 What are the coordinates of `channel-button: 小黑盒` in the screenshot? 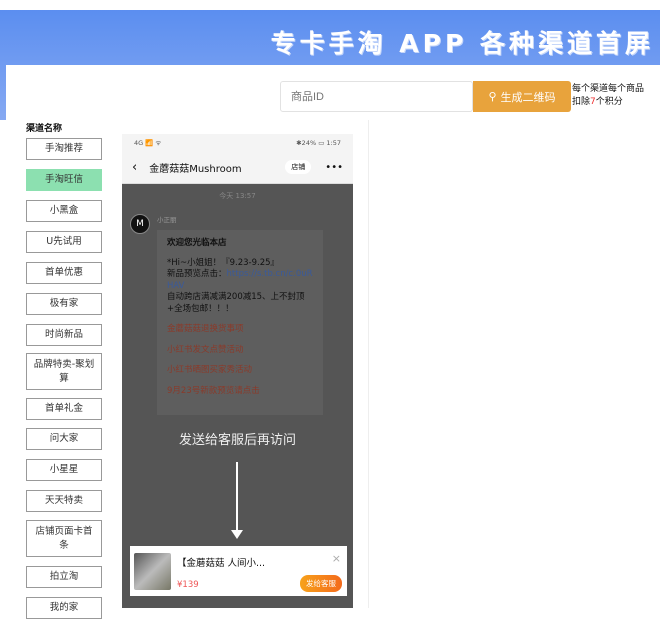 It's located at (64, 211).